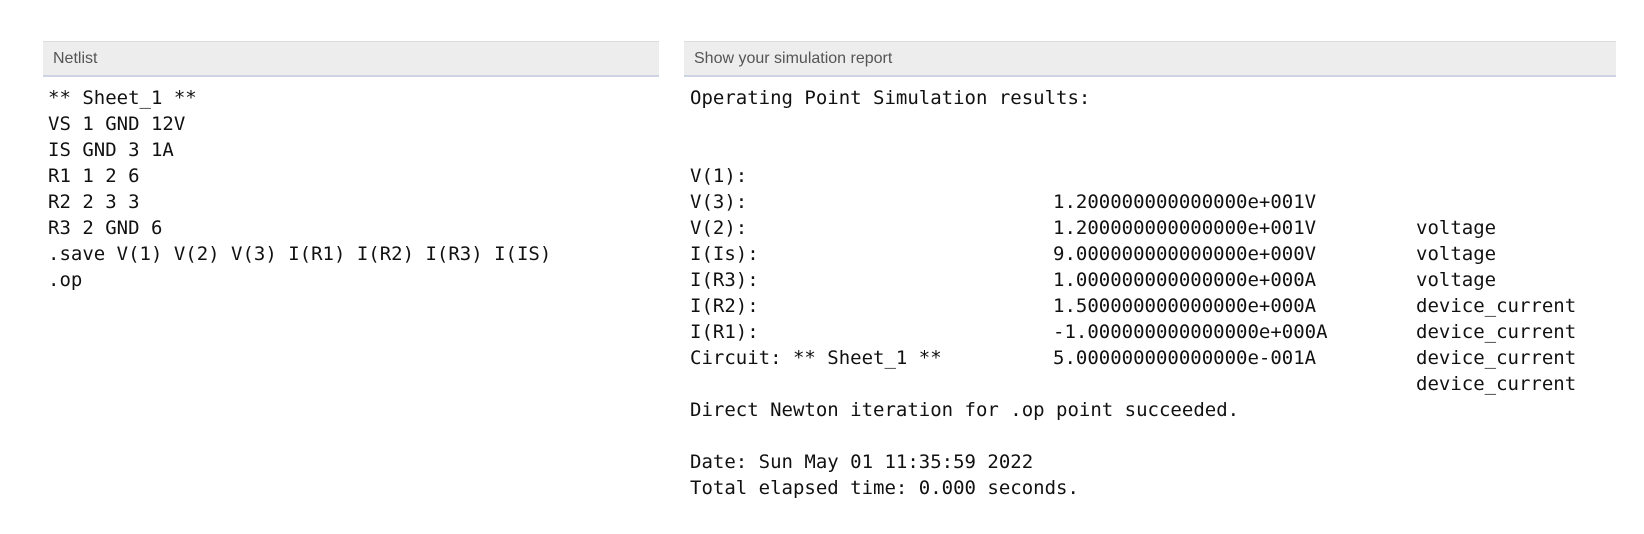  Describe the element at coordinates (1190, 332) in the screenshot. I see `result-value: -1.000000000000000e+000A` at that location.